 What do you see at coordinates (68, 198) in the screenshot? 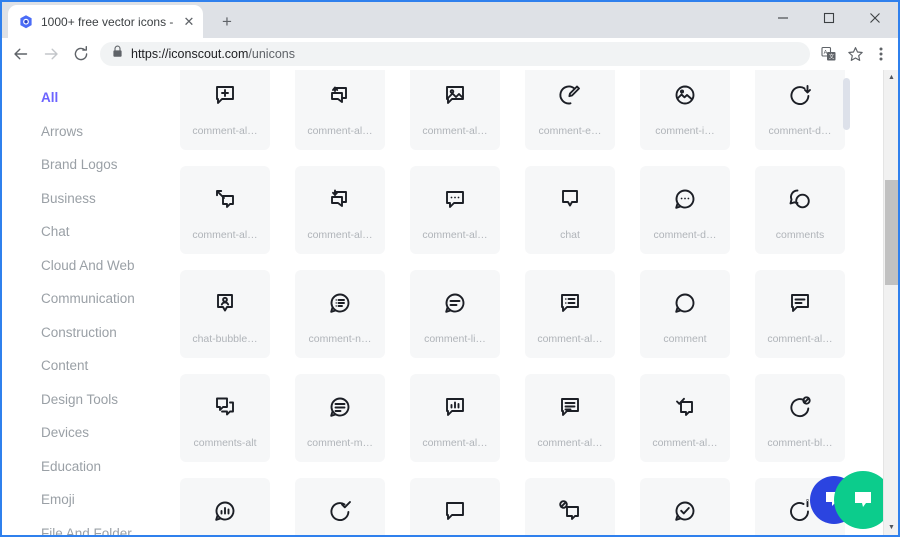
I see `sidebar-item-label: Business` at bounding box center [68, 198].